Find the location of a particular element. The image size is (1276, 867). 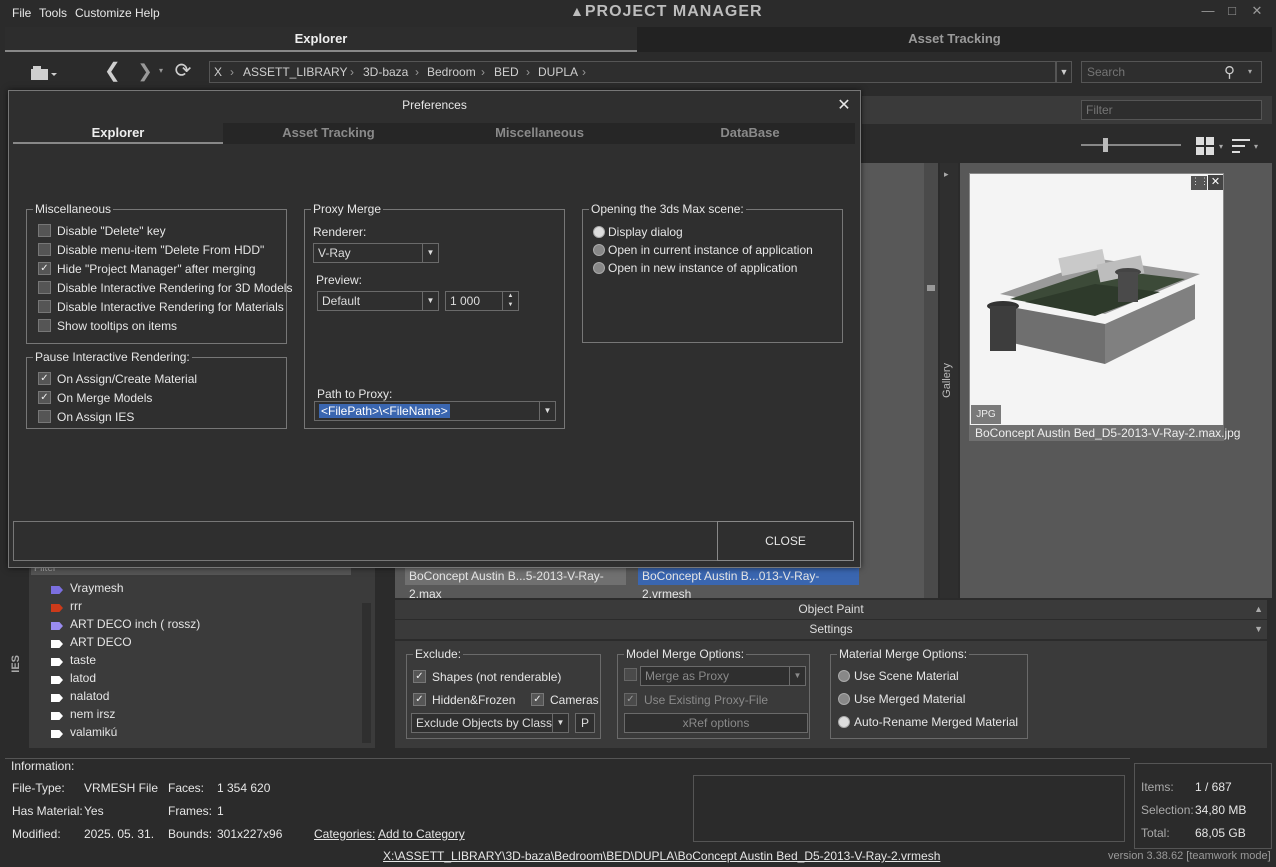

category-list-item: taste is located at coordinates (83, 660).